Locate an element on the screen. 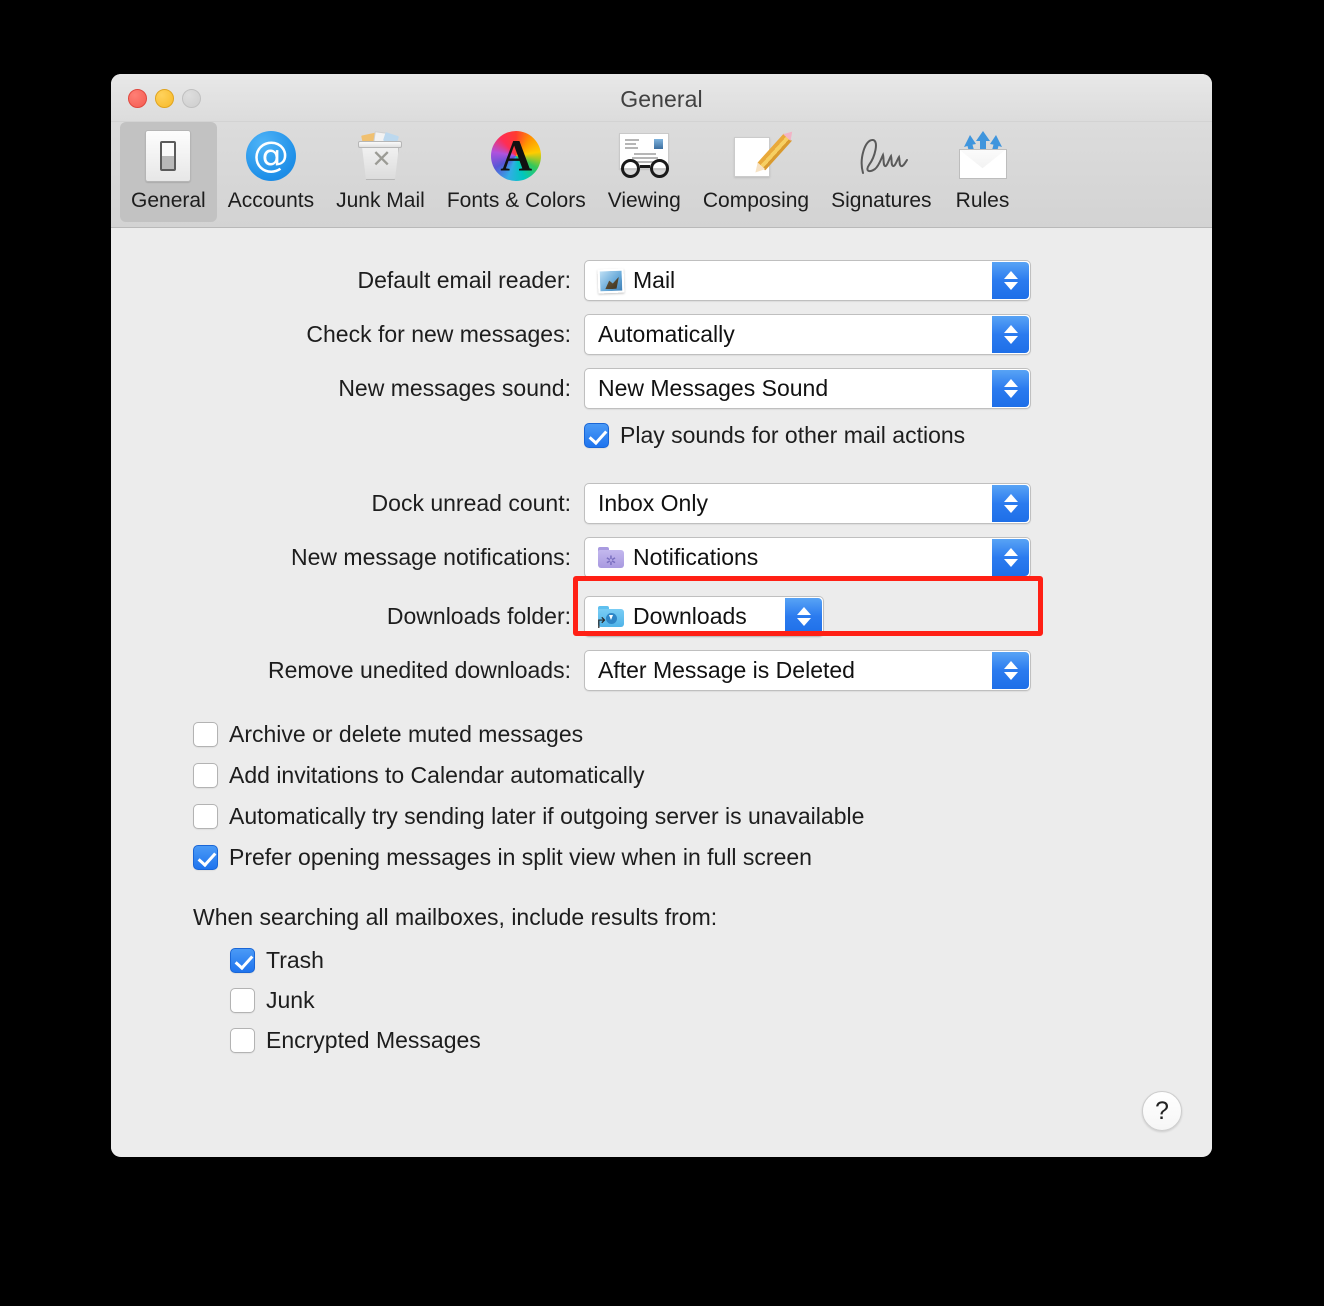 Image resolution: width=1324 pixels, height=1306 pixels. row-dock-unread-count: Dock unread count: Inbox Only is located at coordinates (661, 503).